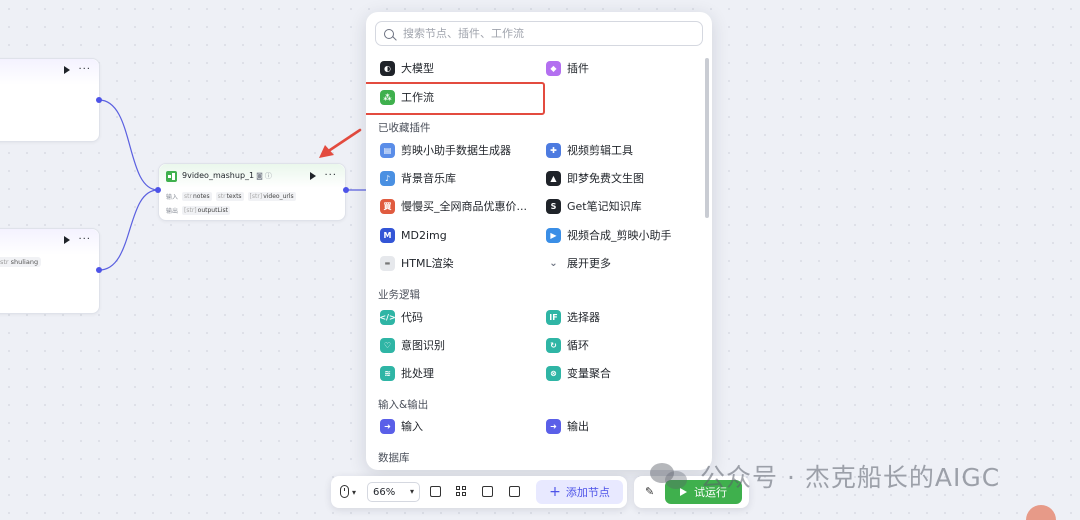 The image size is (1080, 520). What do you see at coordinates (553, 68) in the screenshot?
I see `plugin-icon: ◆` at bounding box center [553, 68].